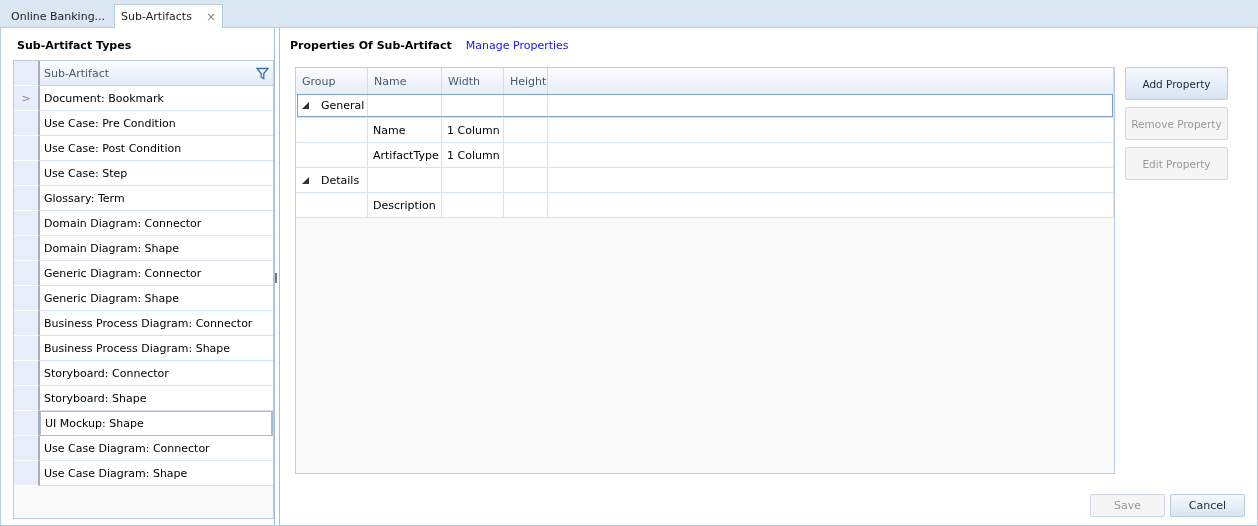 This screenshot has height=526, width=1258. Describe the element at coordinates (156, 148) in the screenshot. I see `sub-artifact-row: Use Case: Post Condition` at that location.